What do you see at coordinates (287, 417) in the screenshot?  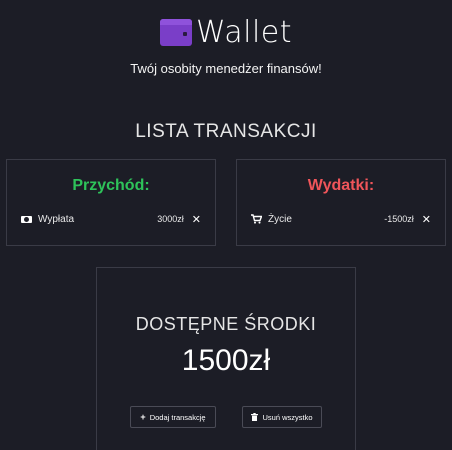 I see `clear-all-label: Usuń wszystko` at bounding box center [287, 417].